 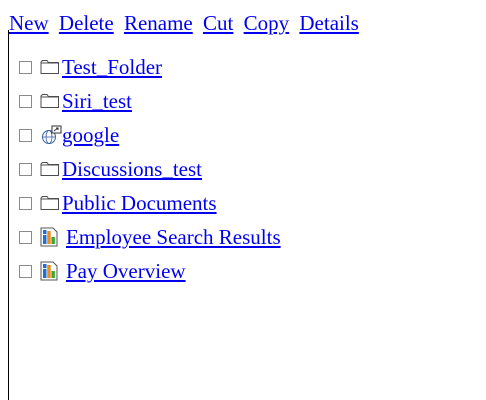 What do you see at coordinates (328, 23) in the screenshot?
I see `details-link: Details` at bounding box center [328, 23].